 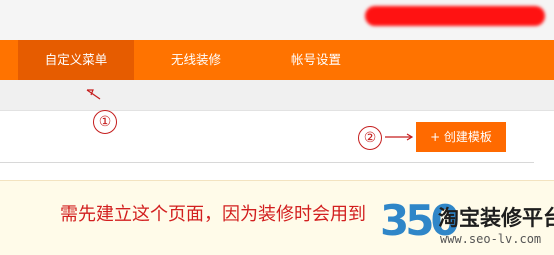 I want to click on watermark-url: www.seo-lv.com, so click(x=491, y=239).